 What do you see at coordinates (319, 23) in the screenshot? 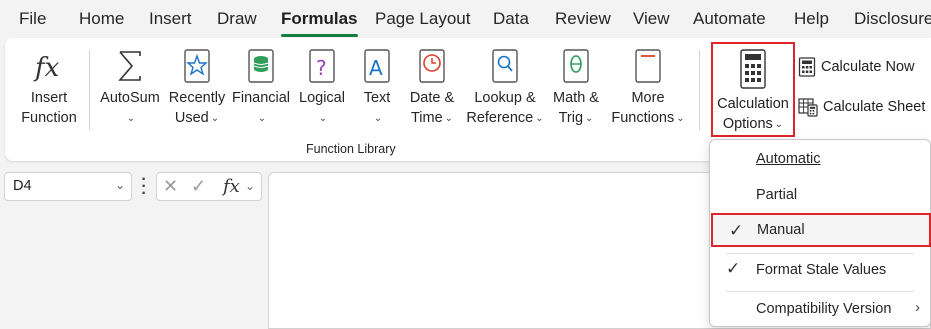
I see `tab-formulas: Formulas` at bounding box center [319, 23].